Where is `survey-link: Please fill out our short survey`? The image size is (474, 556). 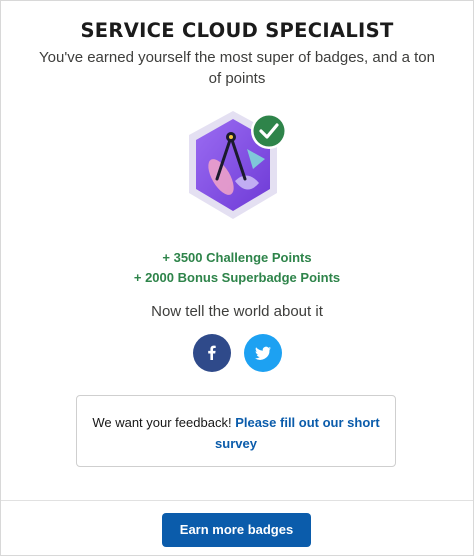 survey-link: Please fill out our short survey is located at coordinates (297, 433).